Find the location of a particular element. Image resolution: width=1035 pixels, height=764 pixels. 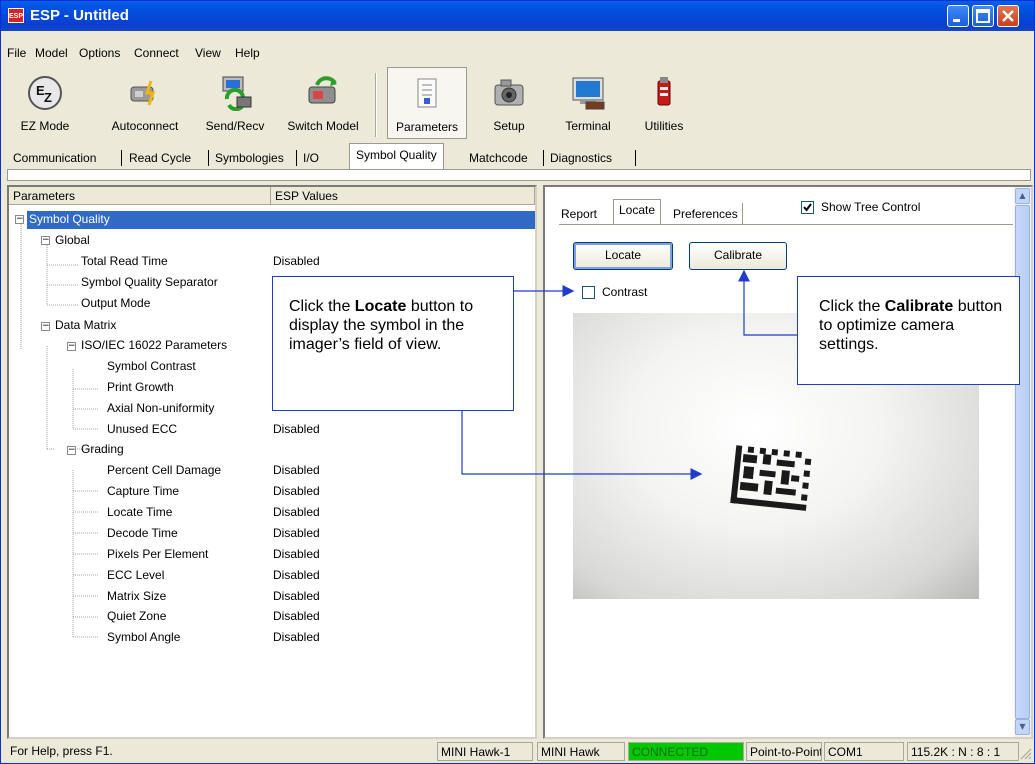

tree-item-capture-time: Capture Time is located at coordinates (143, 491).